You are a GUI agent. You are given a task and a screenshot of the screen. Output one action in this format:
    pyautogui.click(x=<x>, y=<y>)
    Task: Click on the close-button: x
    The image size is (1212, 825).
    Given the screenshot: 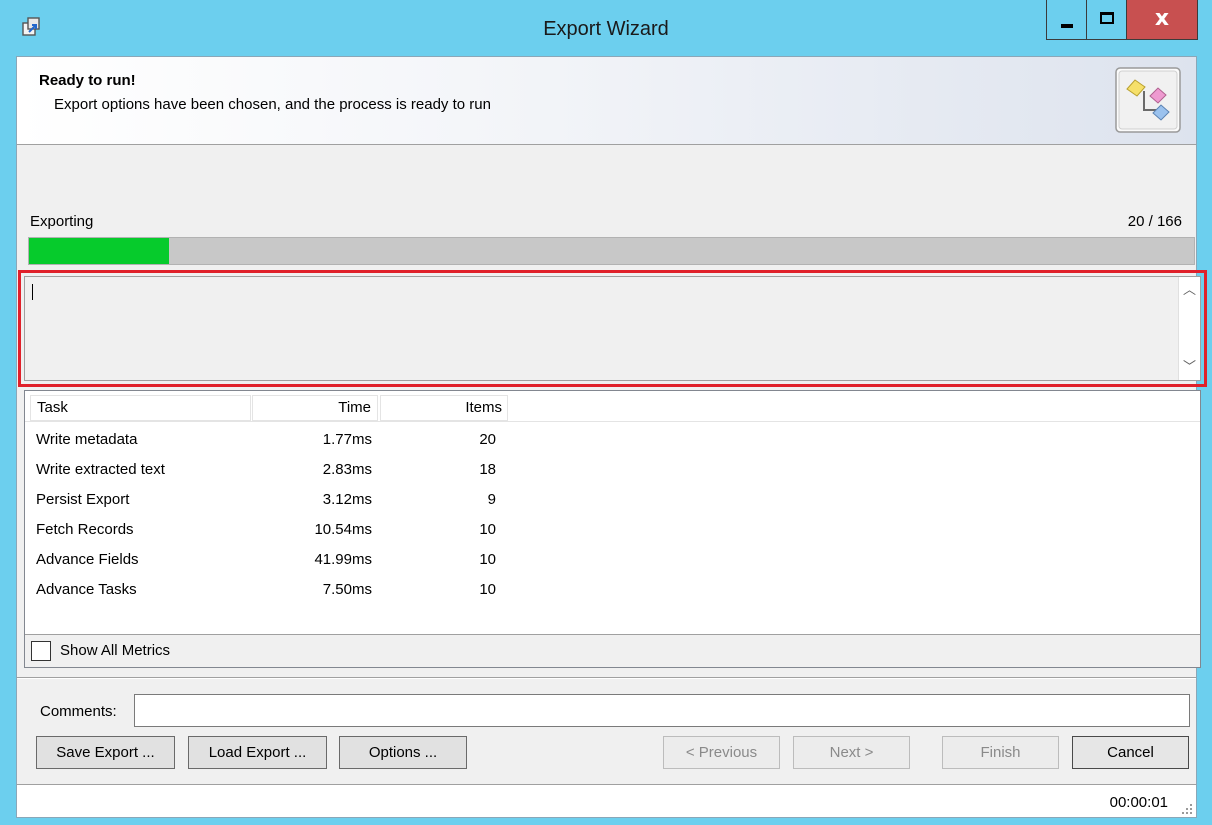 What is the action you would take?
    pyautogui.click(x=1162, y=20)
    